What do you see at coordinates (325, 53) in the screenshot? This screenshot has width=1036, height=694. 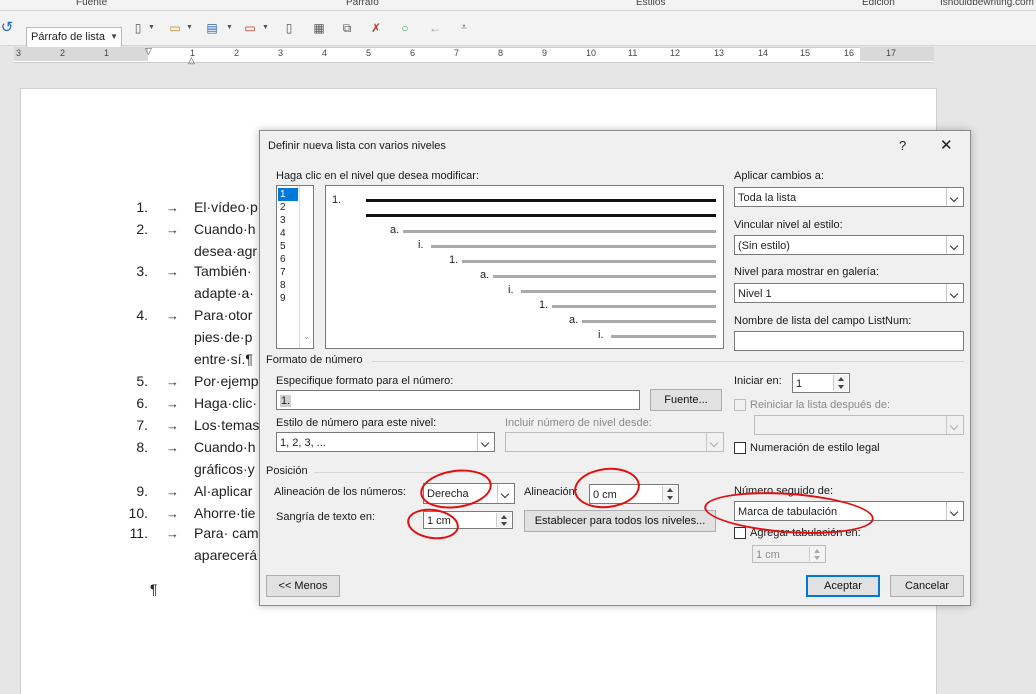 I see `ruler-number: 4` at bounding box center [325, 53].